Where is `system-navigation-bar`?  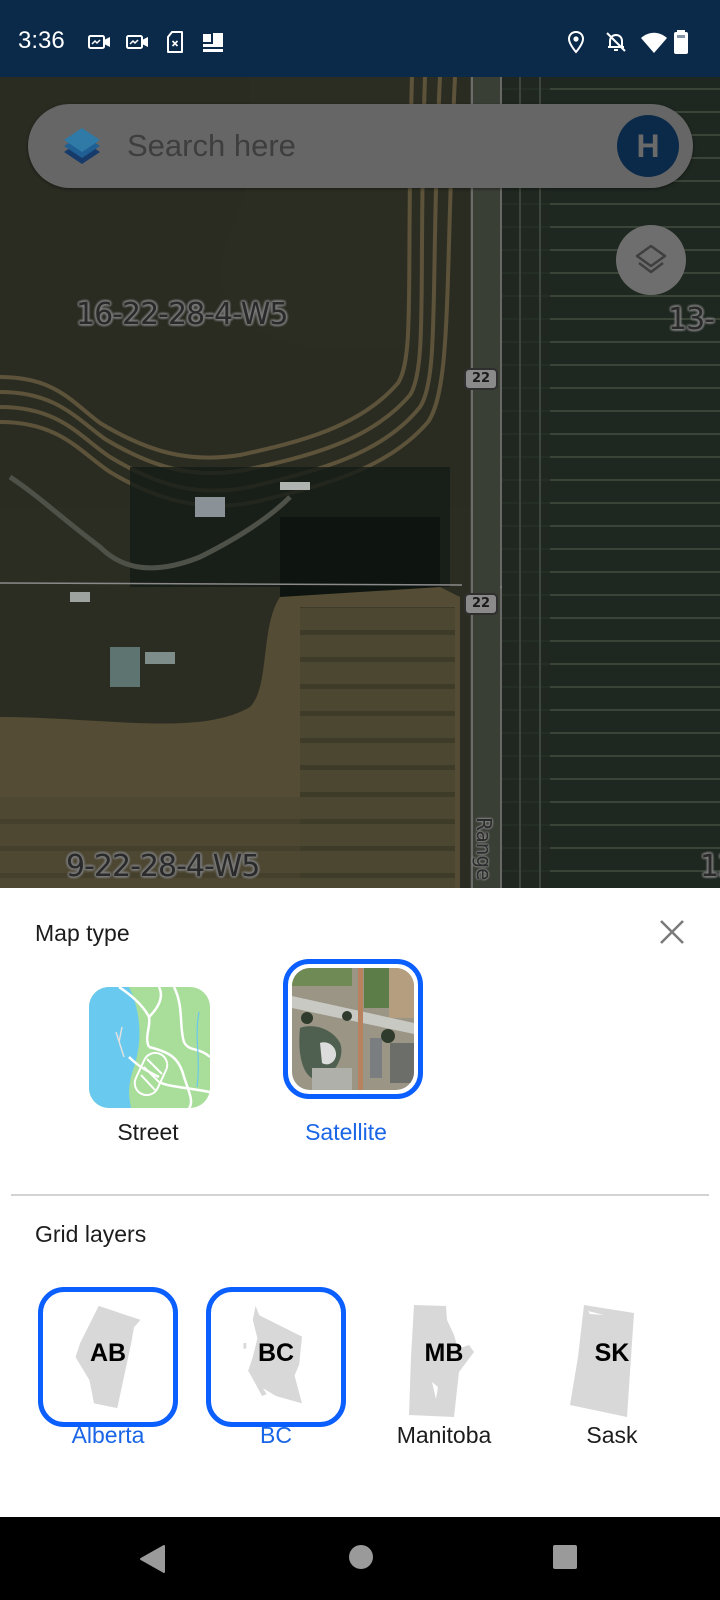 system-navigation-bar is located at coordinates (360, 1558).